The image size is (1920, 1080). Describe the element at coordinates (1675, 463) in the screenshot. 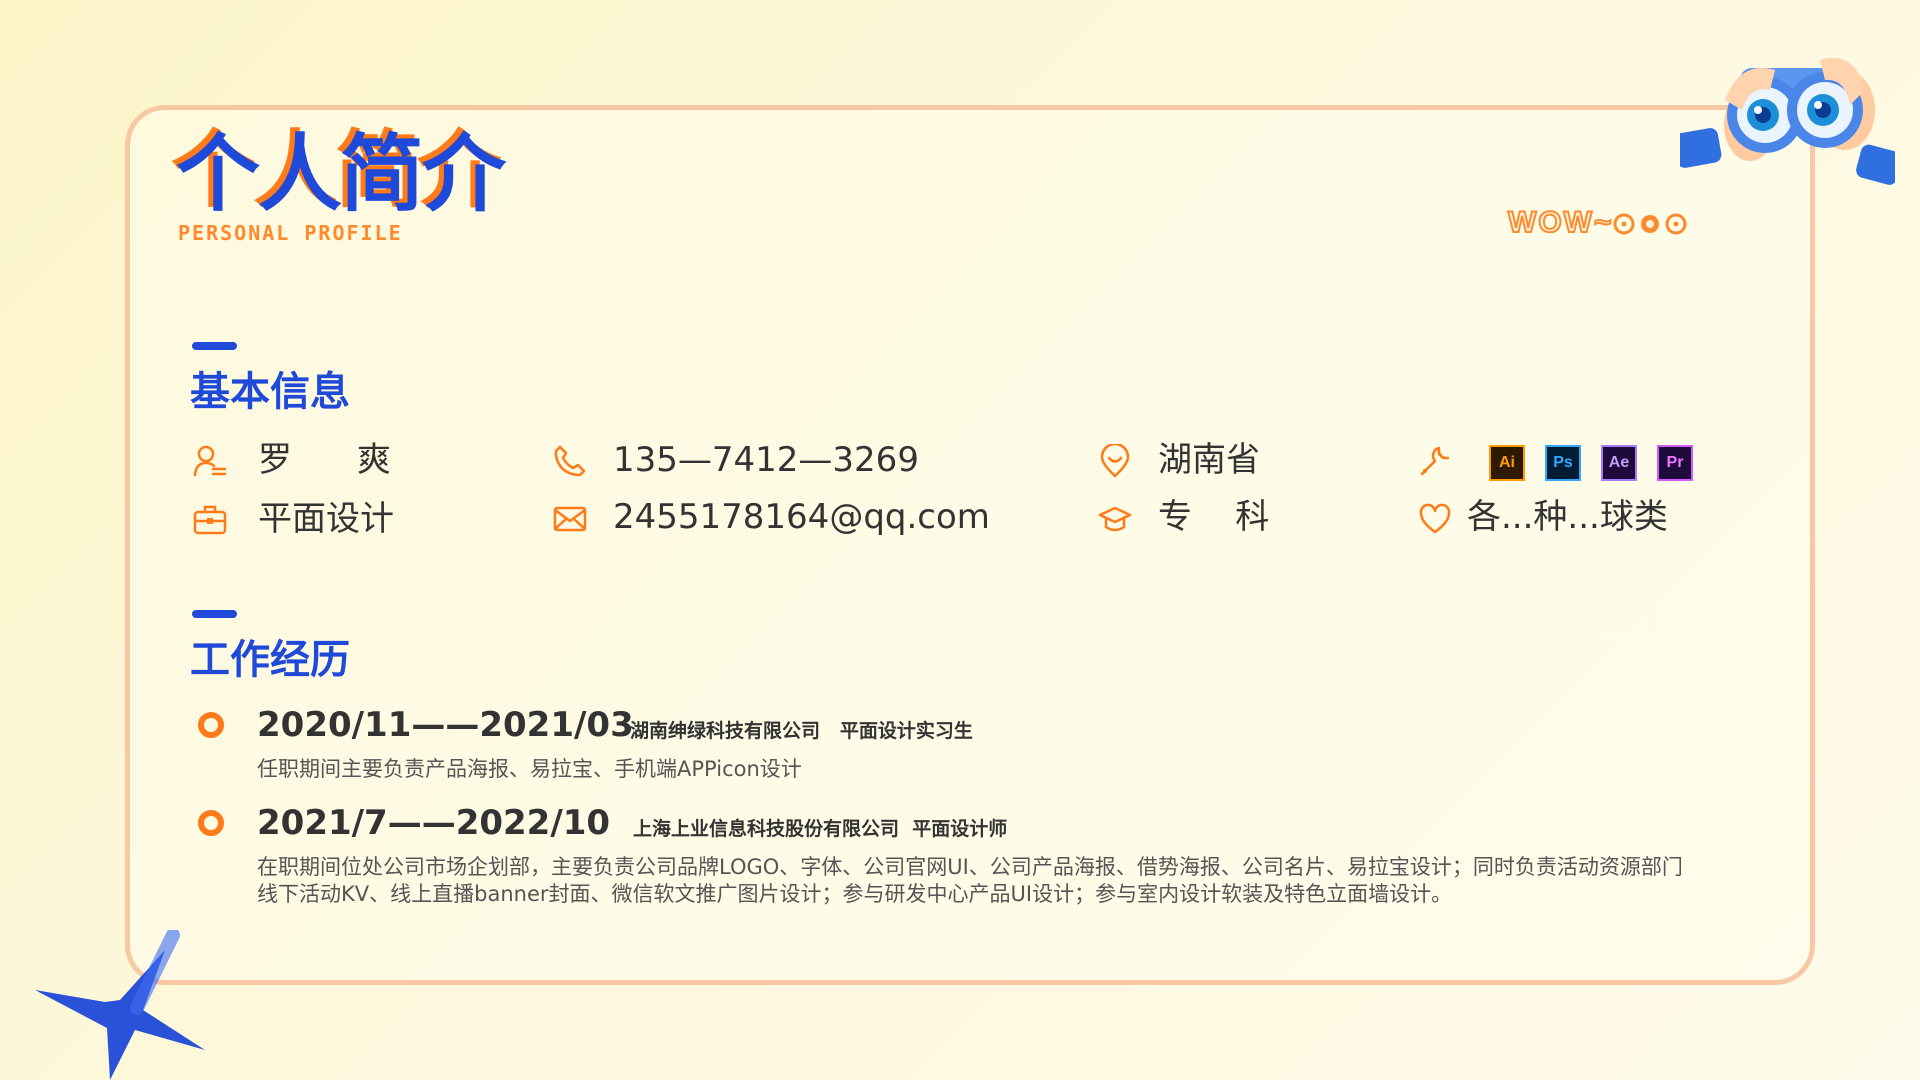

I see `software-pr-badge: Pr` at that location.